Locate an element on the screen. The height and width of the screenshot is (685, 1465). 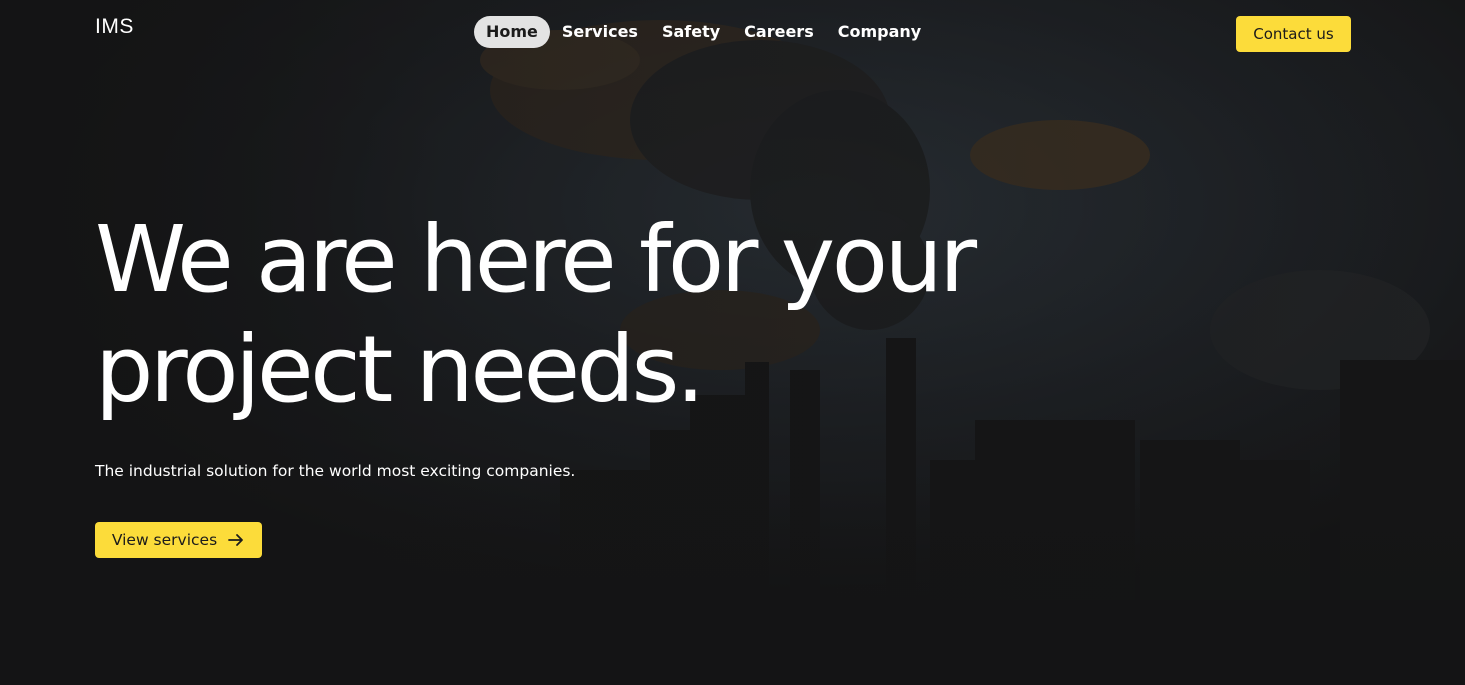
nav-item-home: Home is located at coordinates (512, 32).